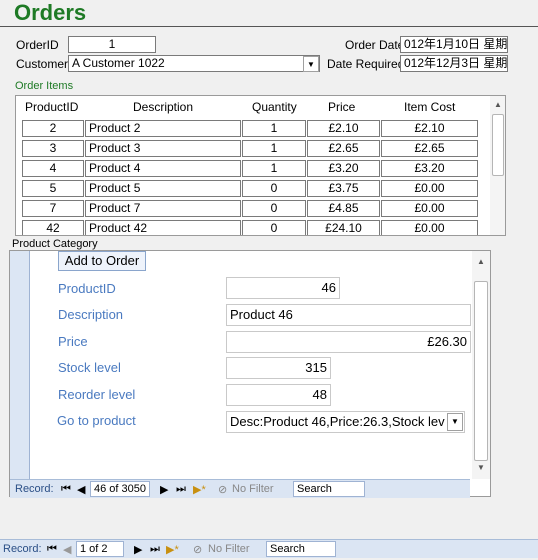  Describe the element at coordinates (96, 420) in the screenshot. I see `go-to-product-label: Go to product` at that location.